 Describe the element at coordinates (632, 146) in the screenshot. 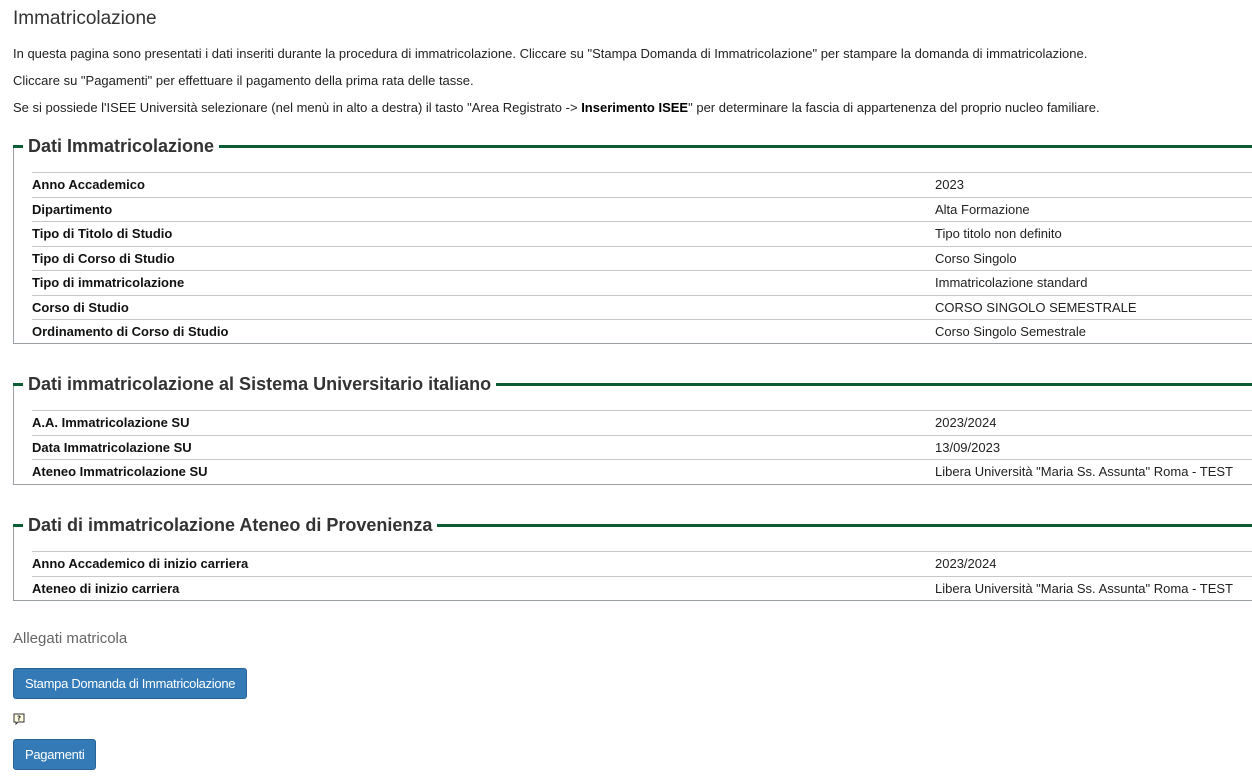

I see `section-header: Dati Immatricolazione` at that location.